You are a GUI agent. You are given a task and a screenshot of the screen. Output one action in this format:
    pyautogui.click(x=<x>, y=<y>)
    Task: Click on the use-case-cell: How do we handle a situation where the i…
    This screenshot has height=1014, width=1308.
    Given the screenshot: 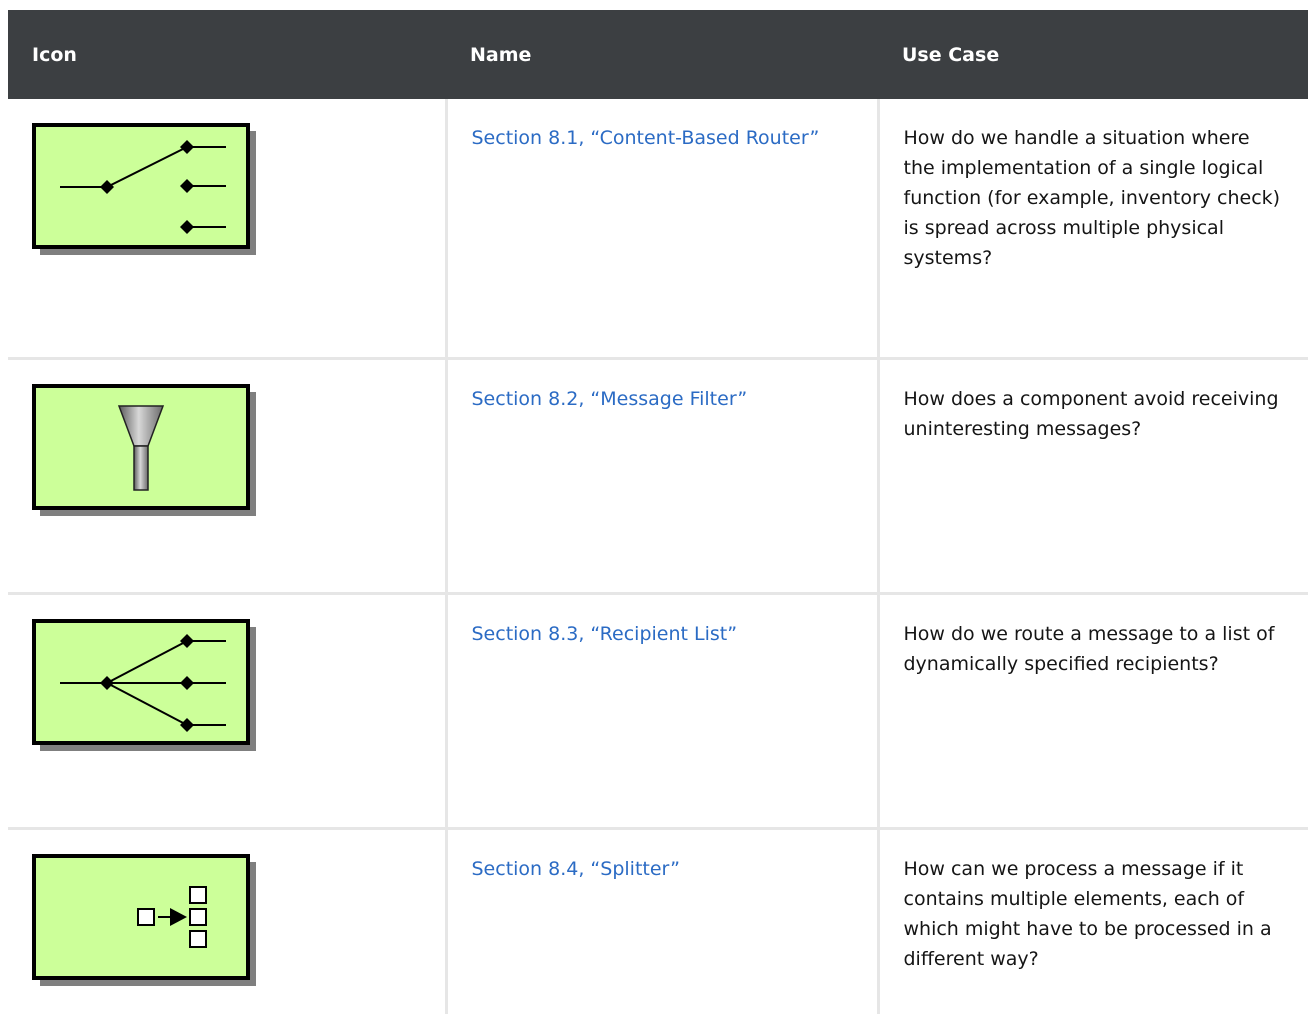 What is the action you would take?
    pyautogui.click(x=1093, y=229)
    